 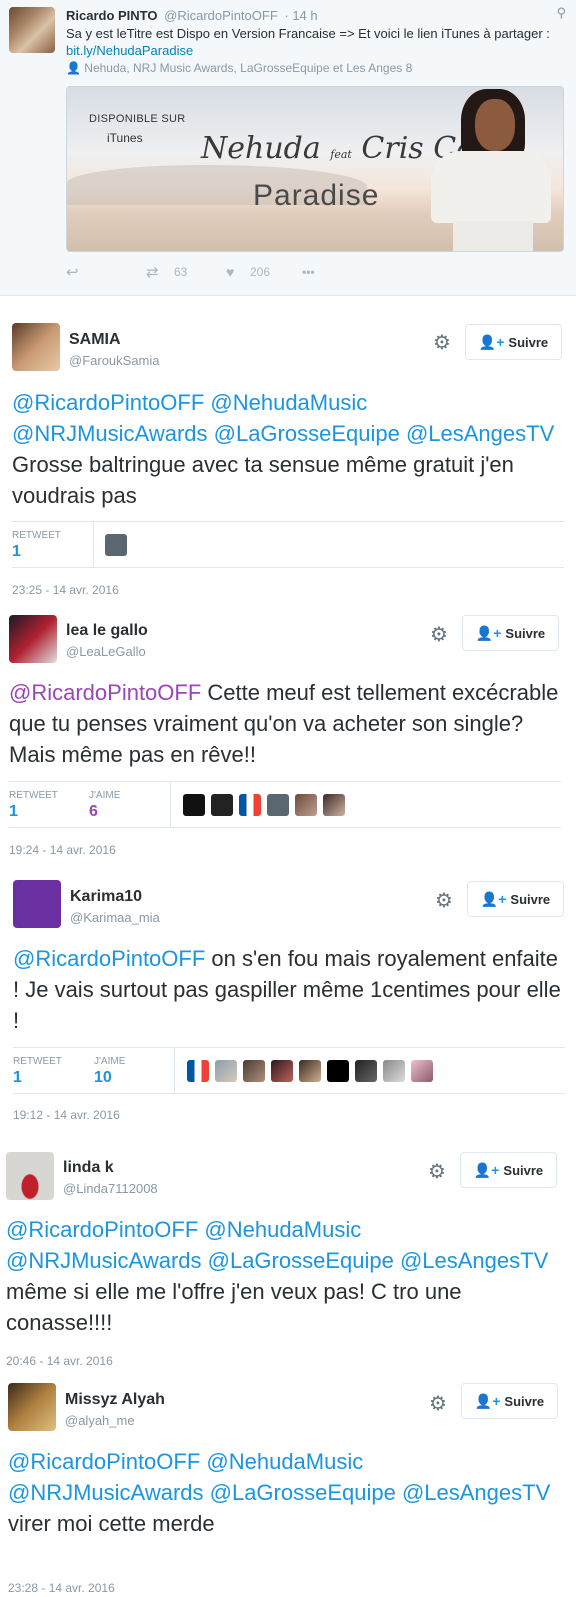 What do you see at coordinates (129, 50) in the screenshot?
I see `tweet-link: bit.ly/NehudaParadise` at bounding box center [129, 50].